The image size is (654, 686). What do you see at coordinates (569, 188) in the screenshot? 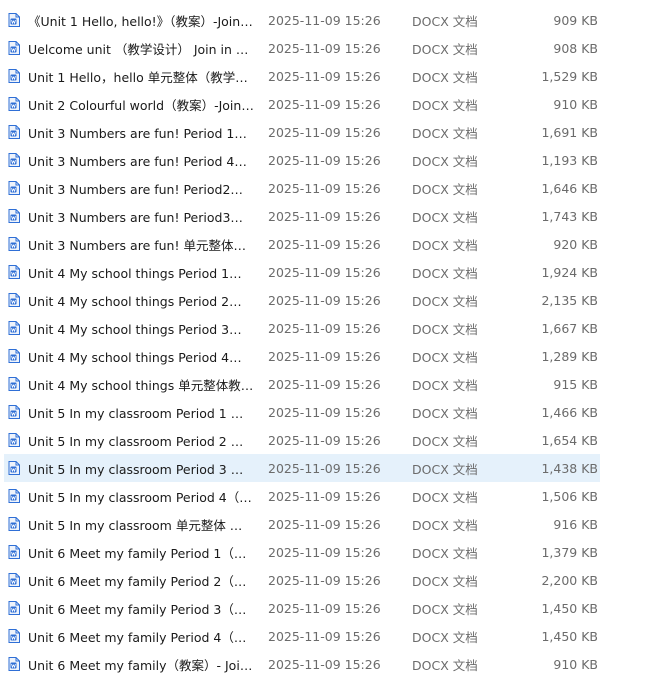
I see `file-size: 1,646 KB` at bounding box center [569, 188].